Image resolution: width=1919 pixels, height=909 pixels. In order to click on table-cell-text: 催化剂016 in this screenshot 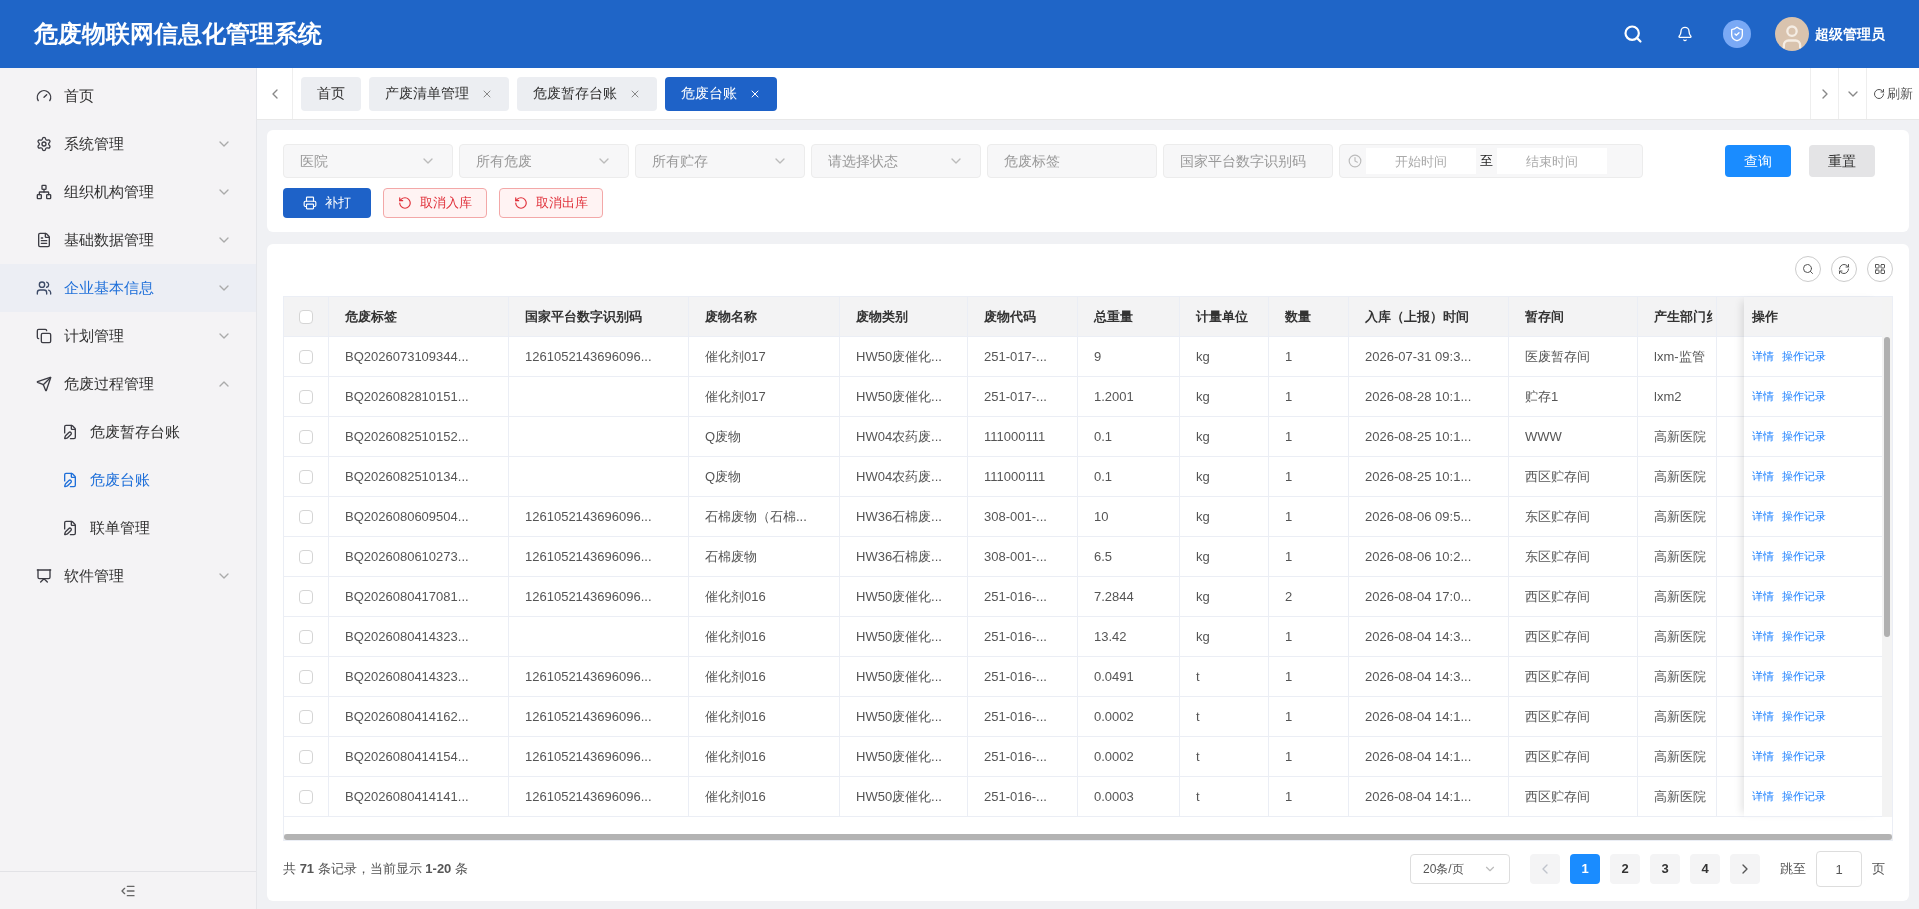, I will do `click(735, 756)`.